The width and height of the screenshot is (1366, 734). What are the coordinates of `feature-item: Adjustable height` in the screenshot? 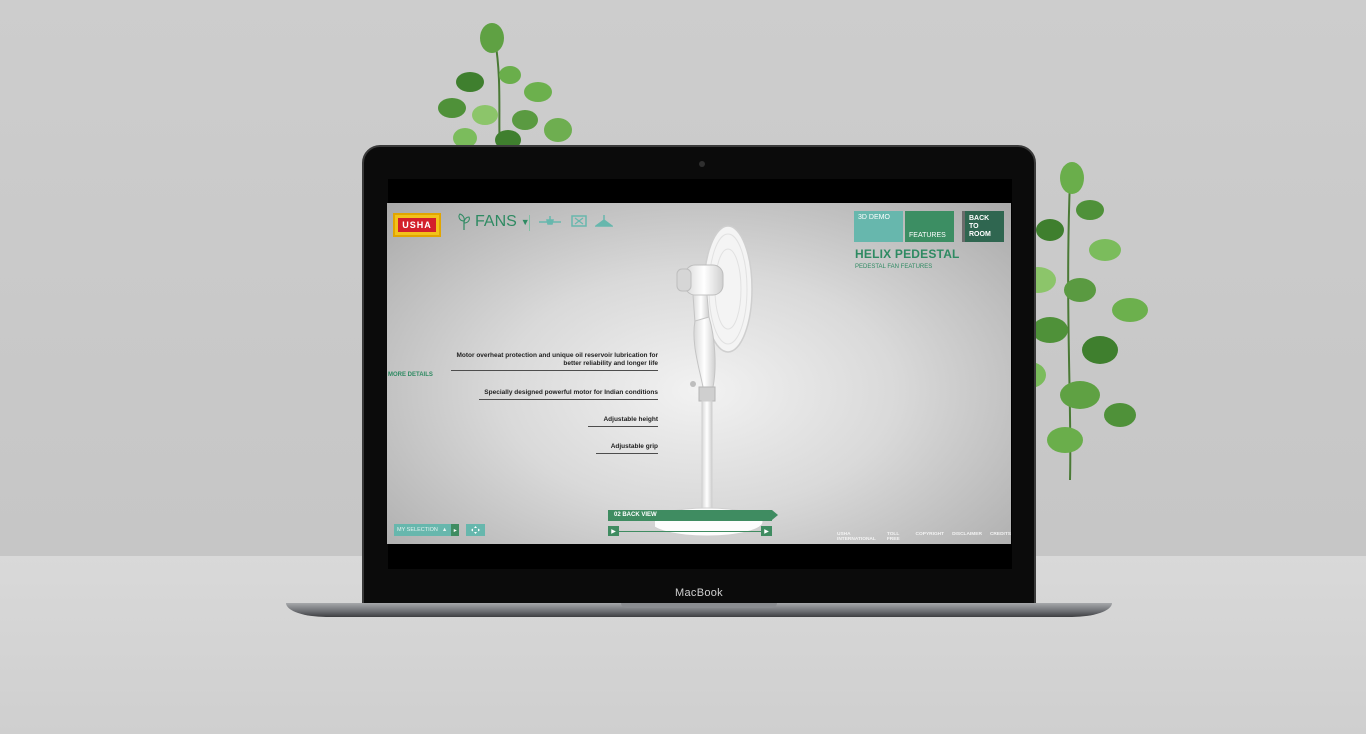 It's located at (623, 421).